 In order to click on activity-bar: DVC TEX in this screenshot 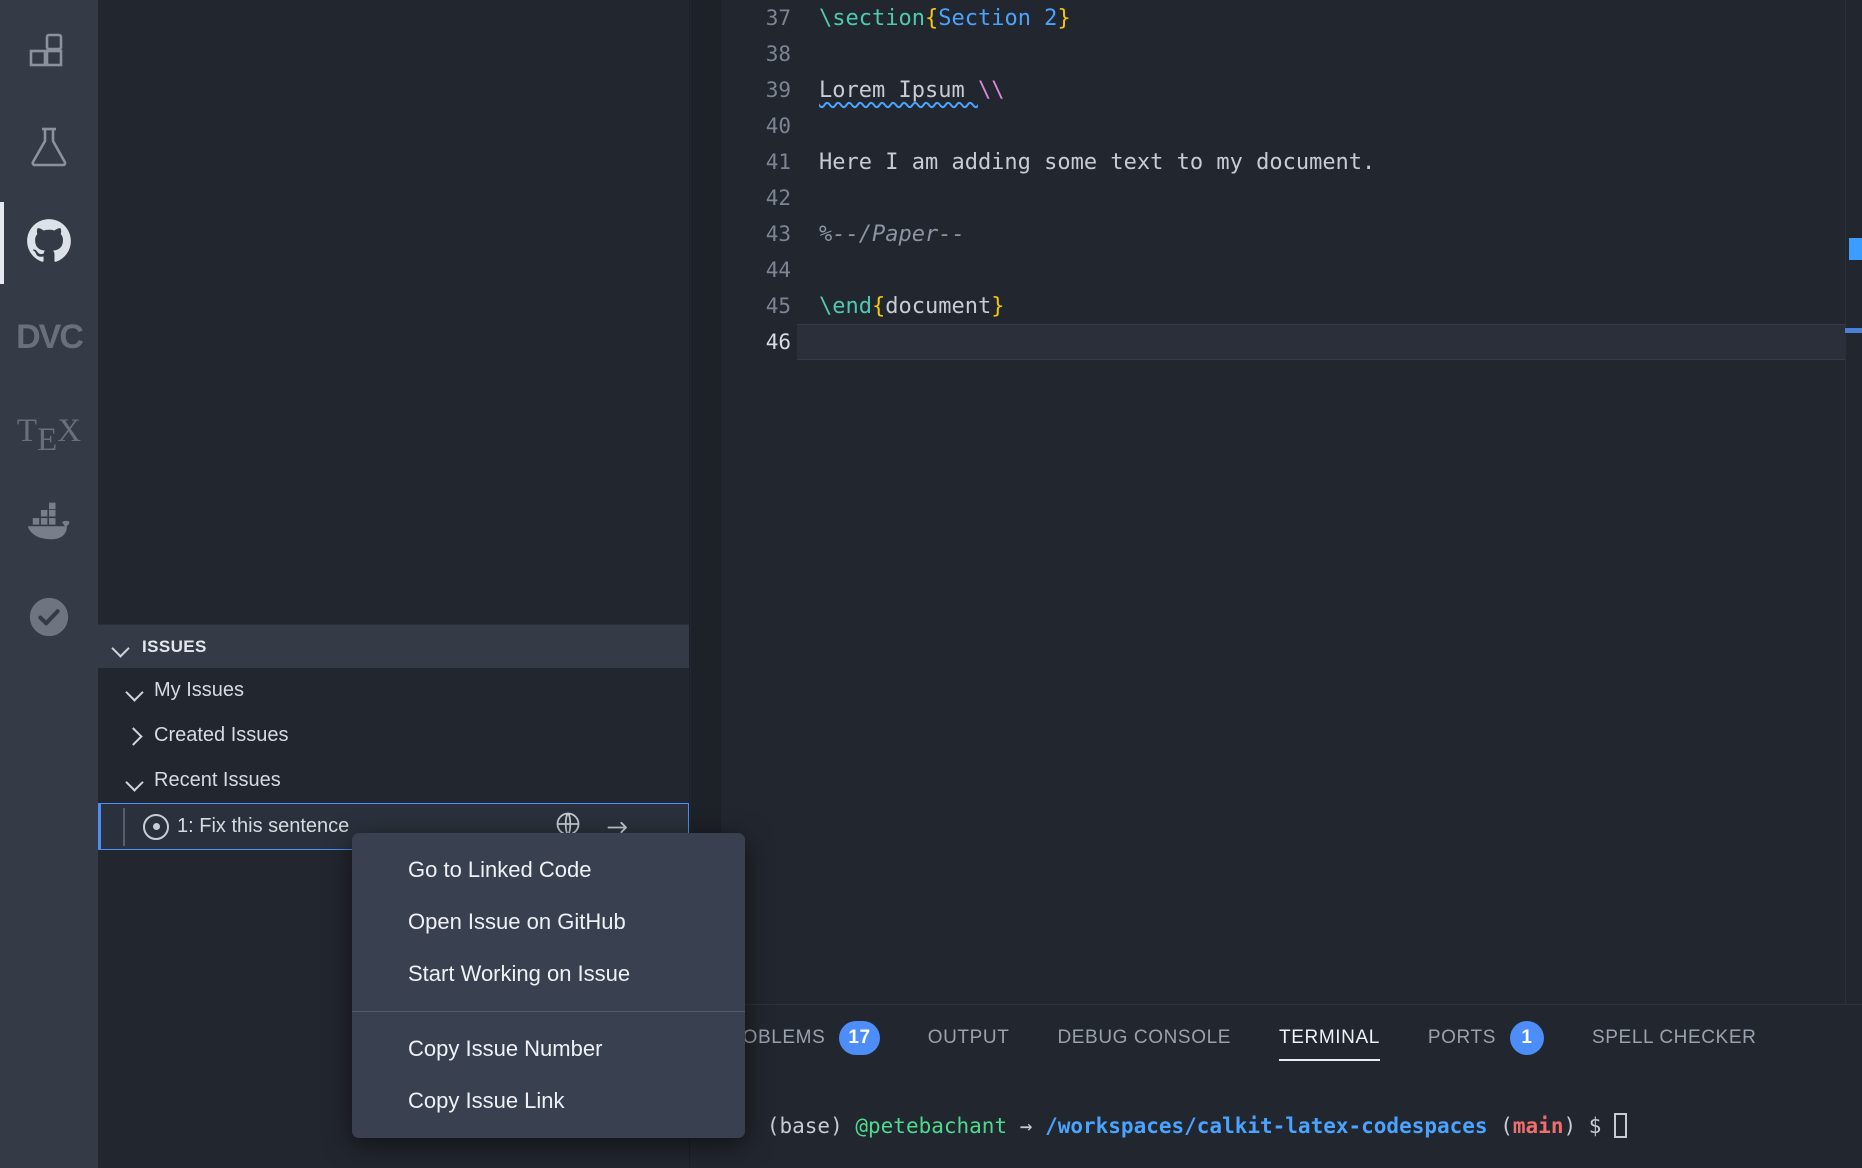, I will do `click(49, 584)`.